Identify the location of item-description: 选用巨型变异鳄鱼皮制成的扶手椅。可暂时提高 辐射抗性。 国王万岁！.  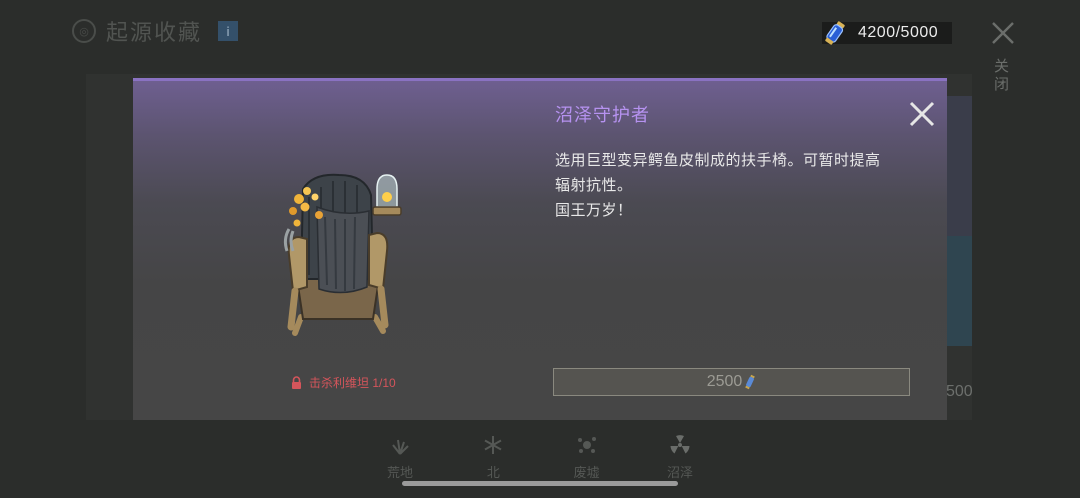
(735, 185).